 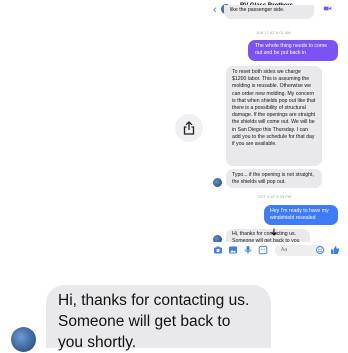 What do you see at coordinates (276, 250) in the screenshot?
I see `message-composer: Aa` at bounding box center [276, 250].